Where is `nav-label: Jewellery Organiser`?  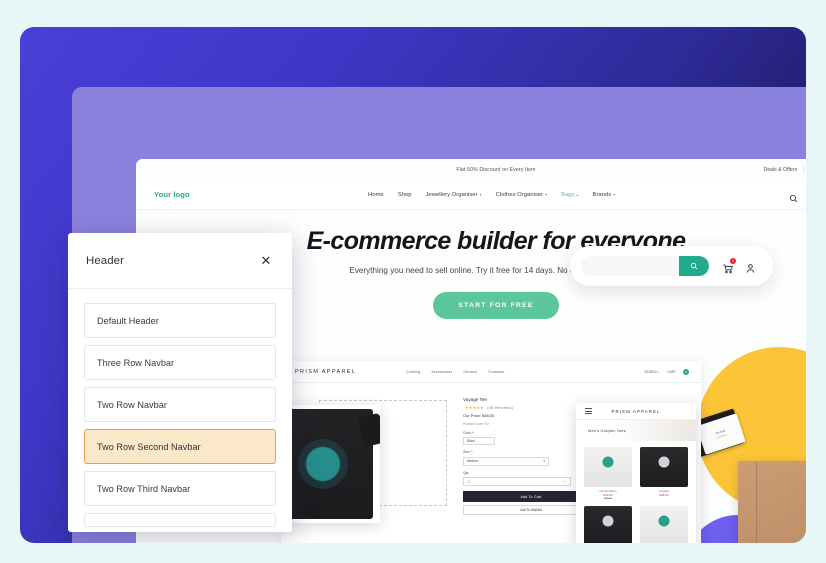
nav-label: Jewellery Organiser is located at coordinates (451, 194).